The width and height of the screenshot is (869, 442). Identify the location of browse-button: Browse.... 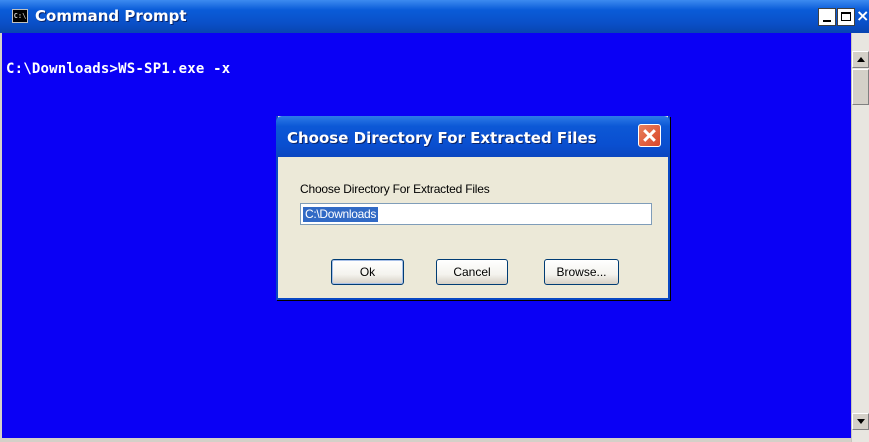
(581, 272).